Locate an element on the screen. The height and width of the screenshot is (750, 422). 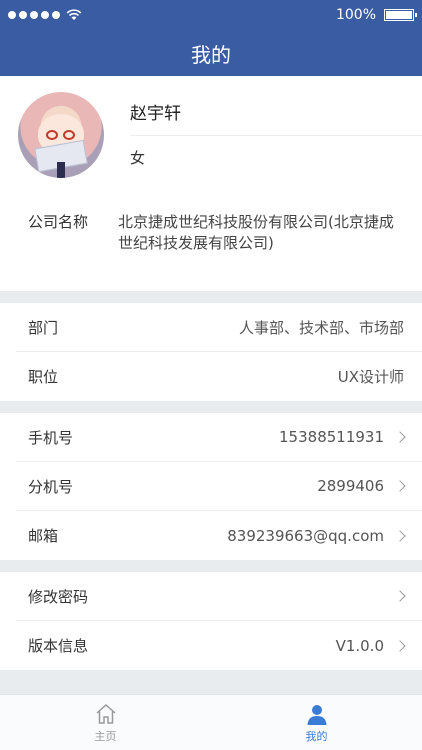
user-icon is located at coordinates (316, 714).